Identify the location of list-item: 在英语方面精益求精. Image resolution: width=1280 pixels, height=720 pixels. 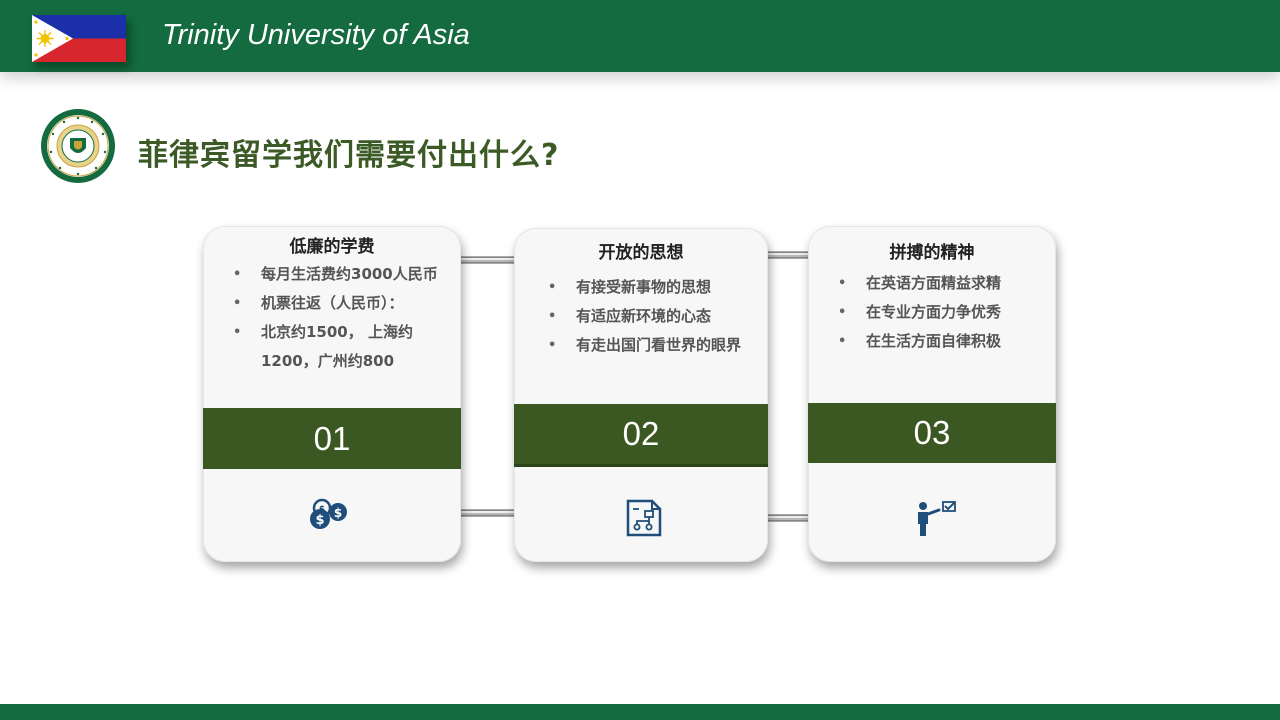
(943, 283).